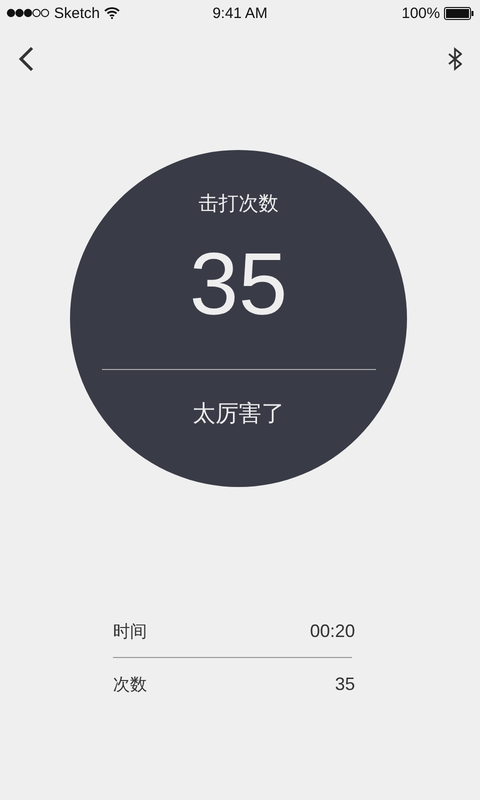 The height and width of the screenshot is (800, 480). Describe the element at coordinates (238, 414) in the screenshot. I see `score-message: 太厉害了` at that location.